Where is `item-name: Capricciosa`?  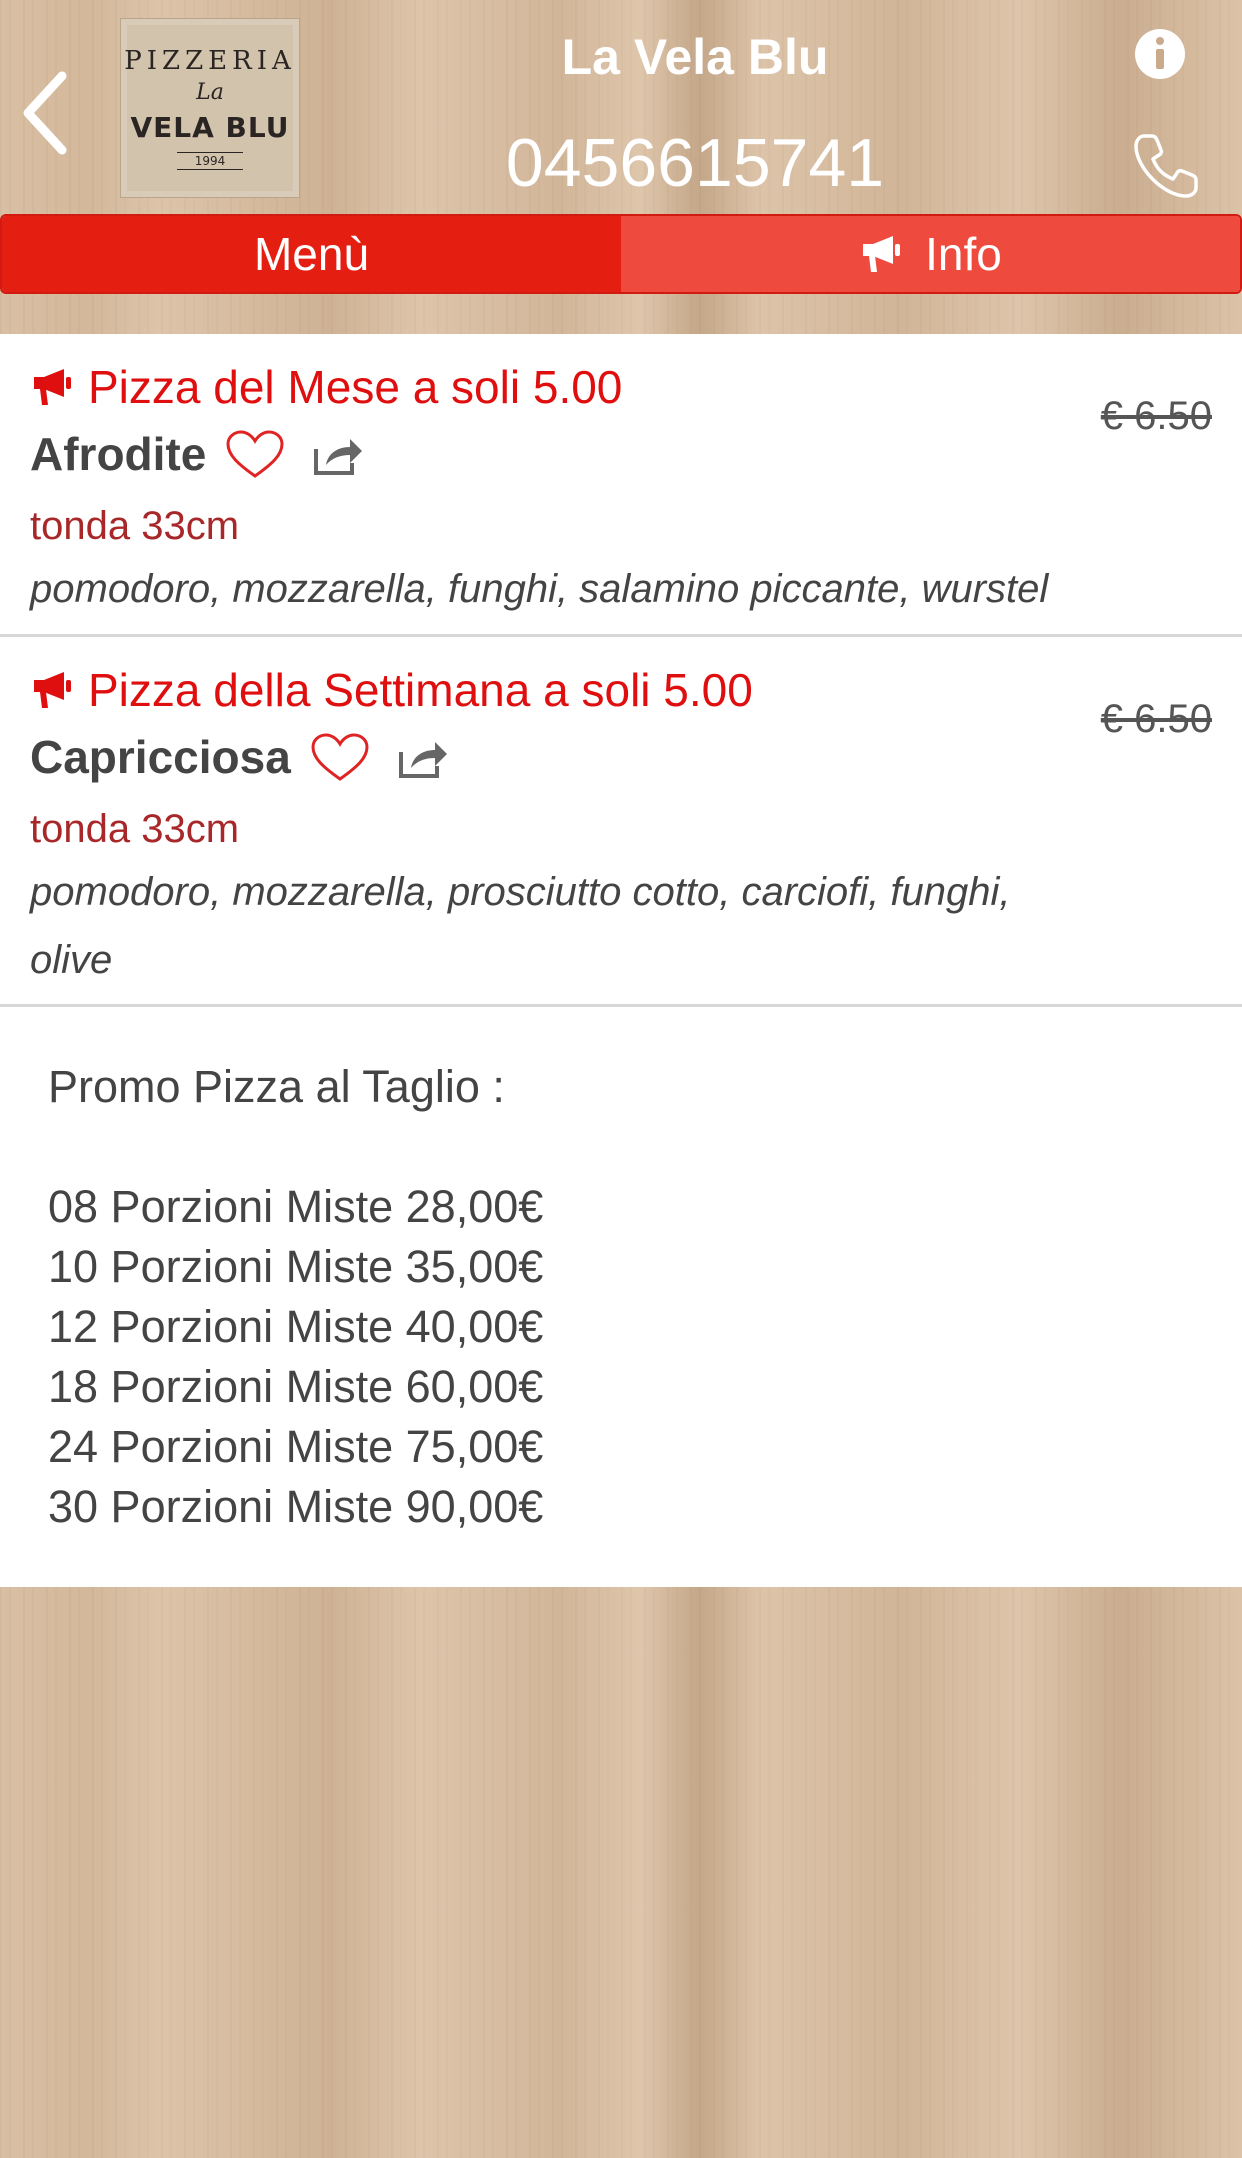
item-name: Capricciosa is located at coordinates (160, 757).